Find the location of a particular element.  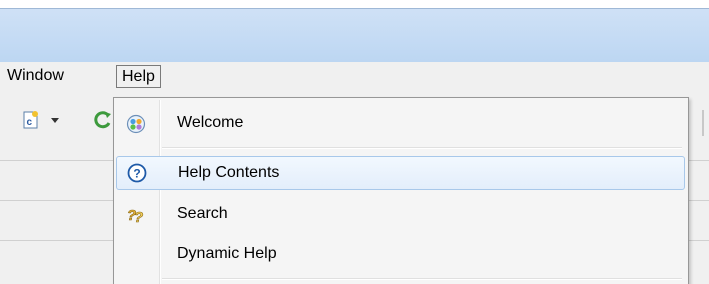

menu-item-label: Help Contents is located at coordinates (229, 172).